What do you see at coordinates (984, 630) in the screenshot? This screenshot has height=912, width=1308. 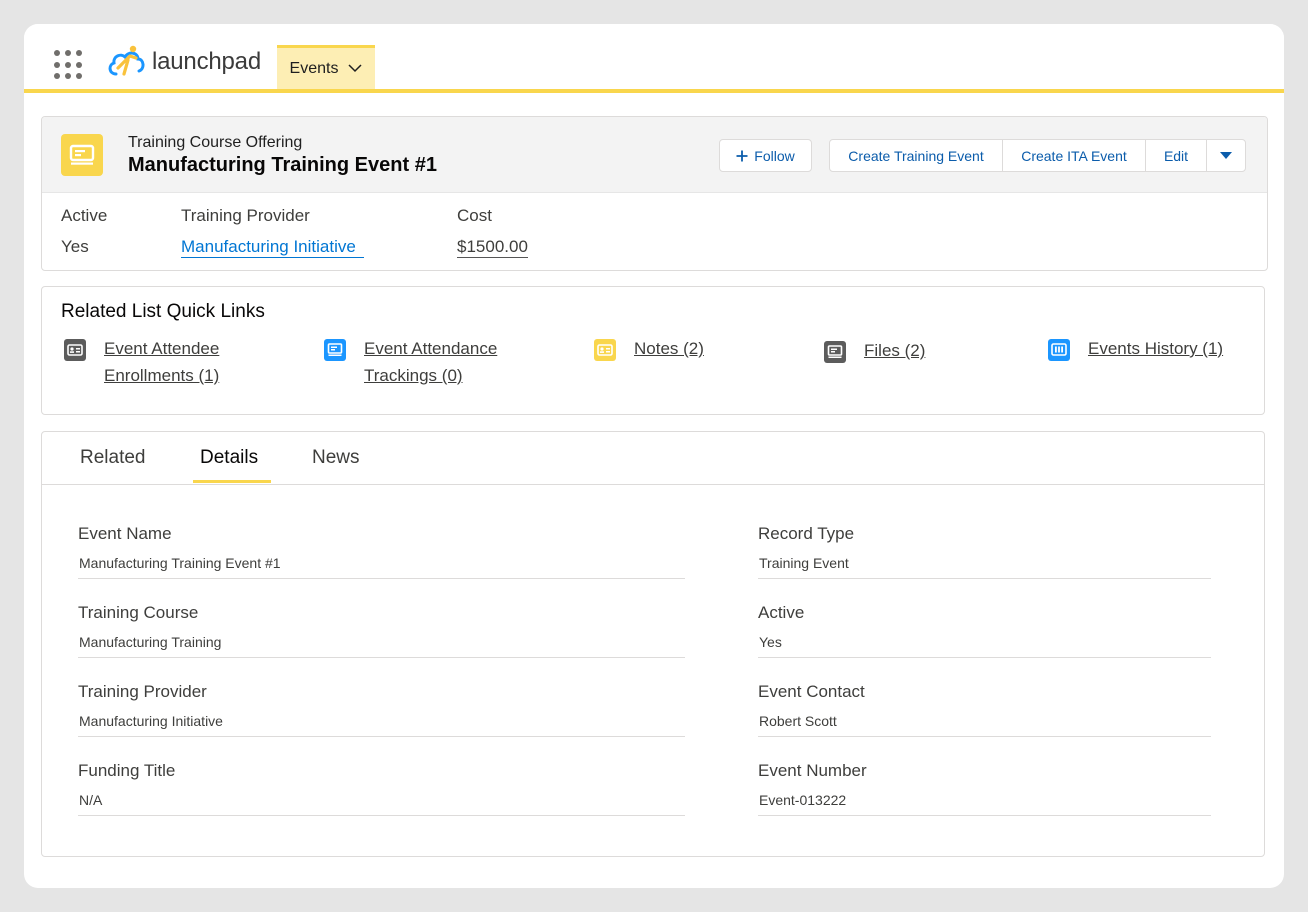 I see `field-active: Active Yes` at bounding box center [984, 630].